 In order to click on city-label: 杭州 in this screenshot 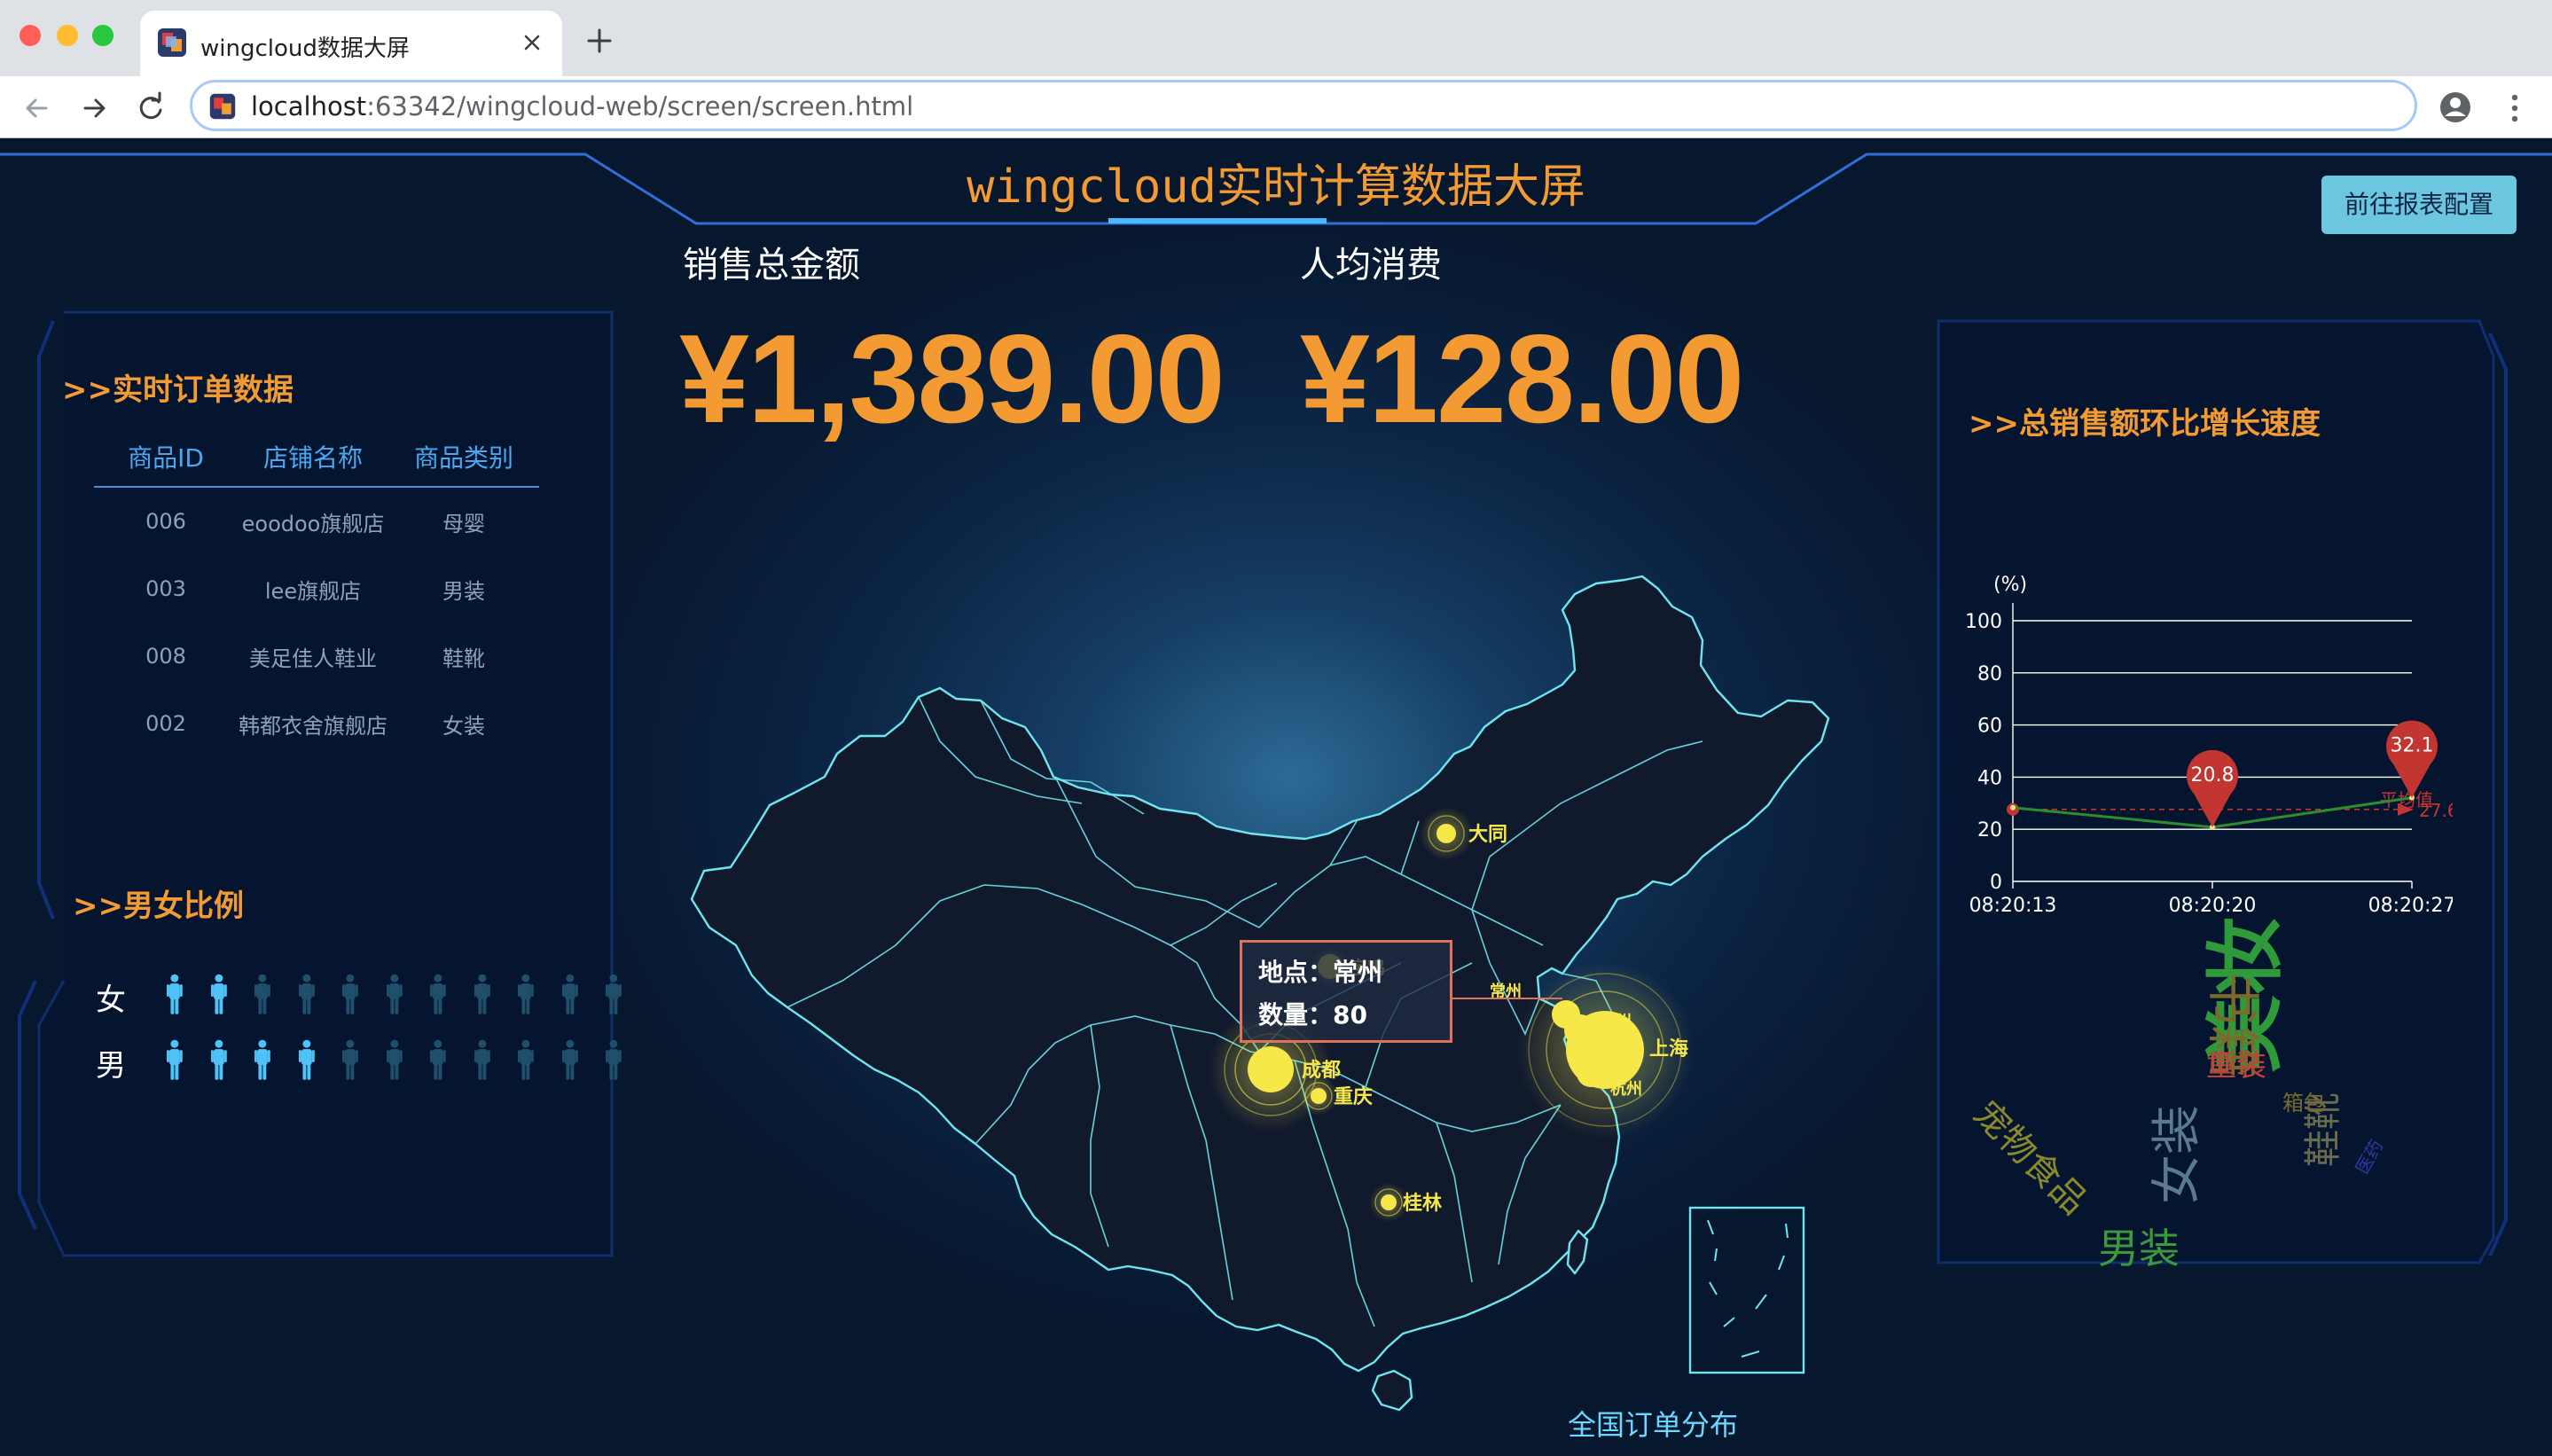, I will do `click(1626, 1089)`.